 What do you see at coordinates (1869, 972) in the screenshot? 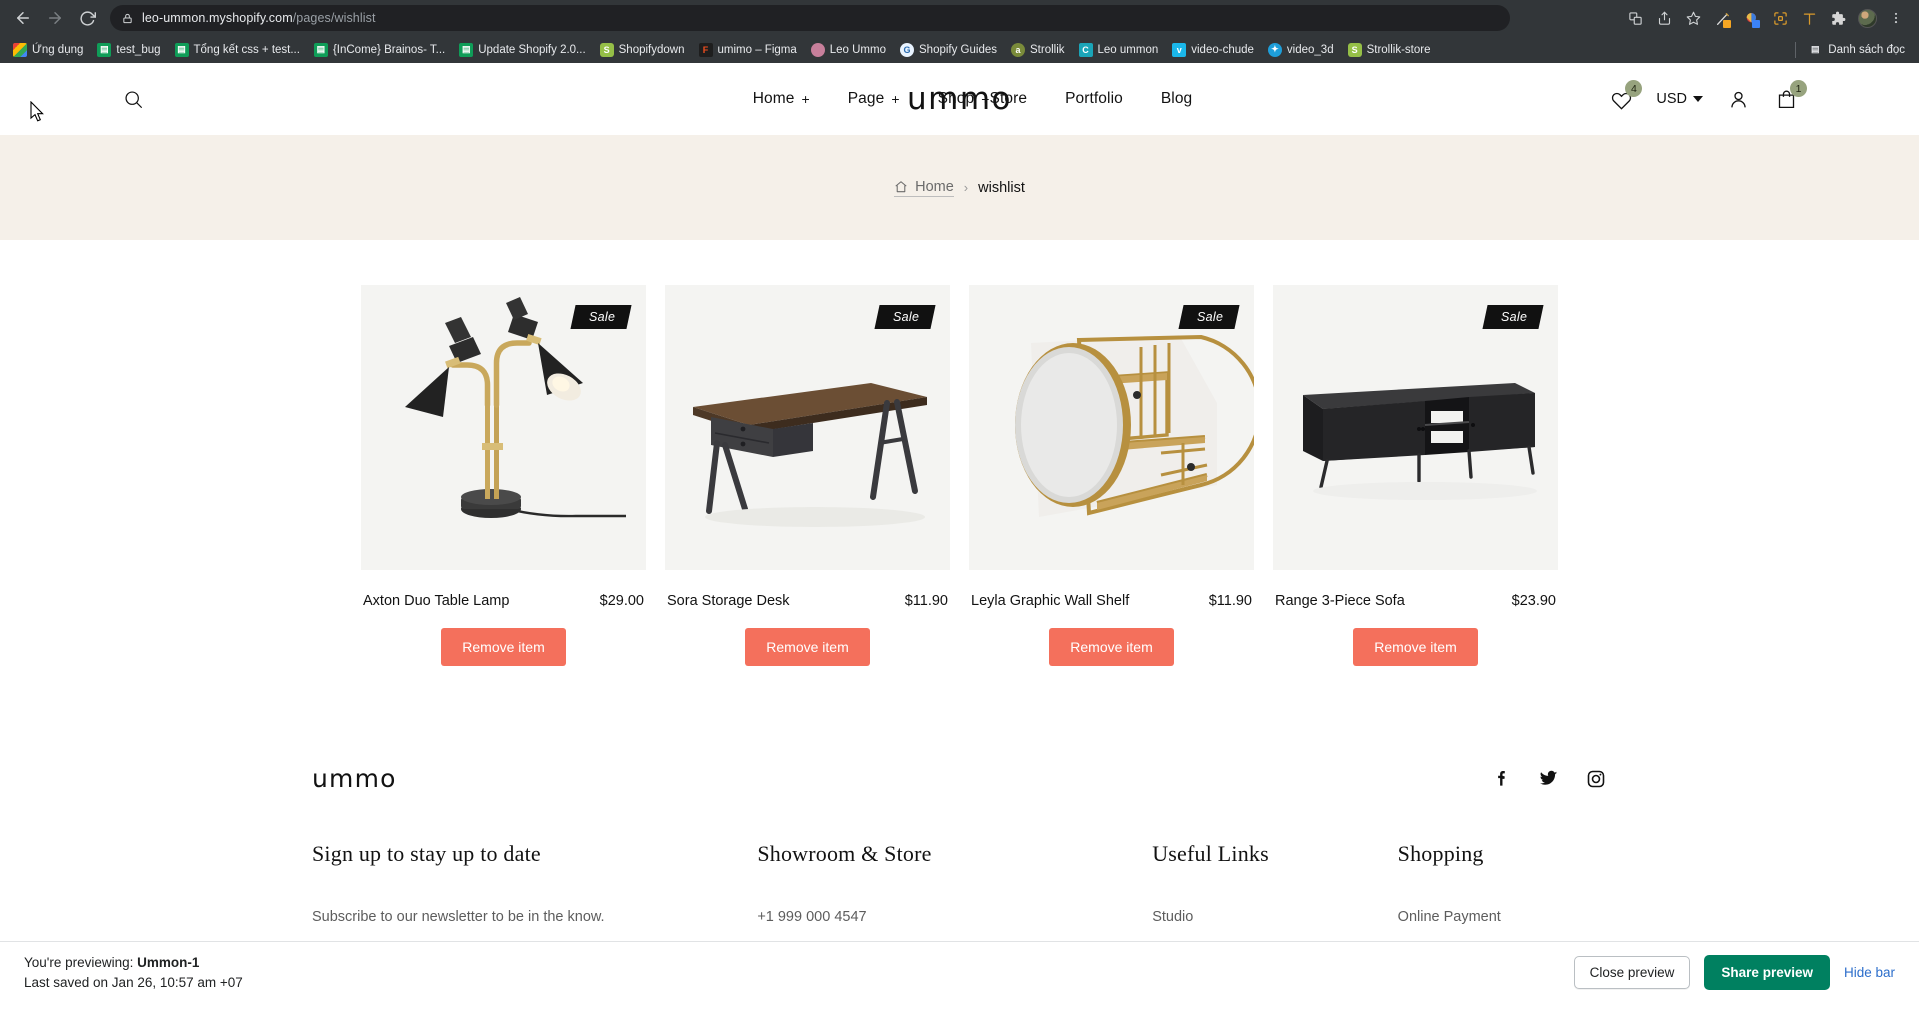
I see `hide-bar-link: Hide bar` at bounding box center [1869, 972].